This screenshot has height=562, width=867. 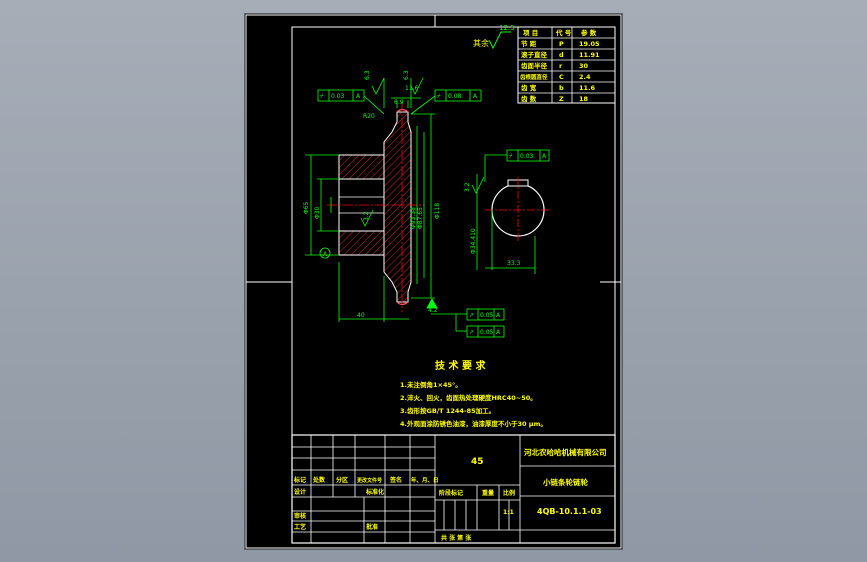 What do you see at coordinates (431, 384) in the screenshot?
I see `tech-req-line: 1.未注倒角1×45°。` at bounding box center [431, 384].